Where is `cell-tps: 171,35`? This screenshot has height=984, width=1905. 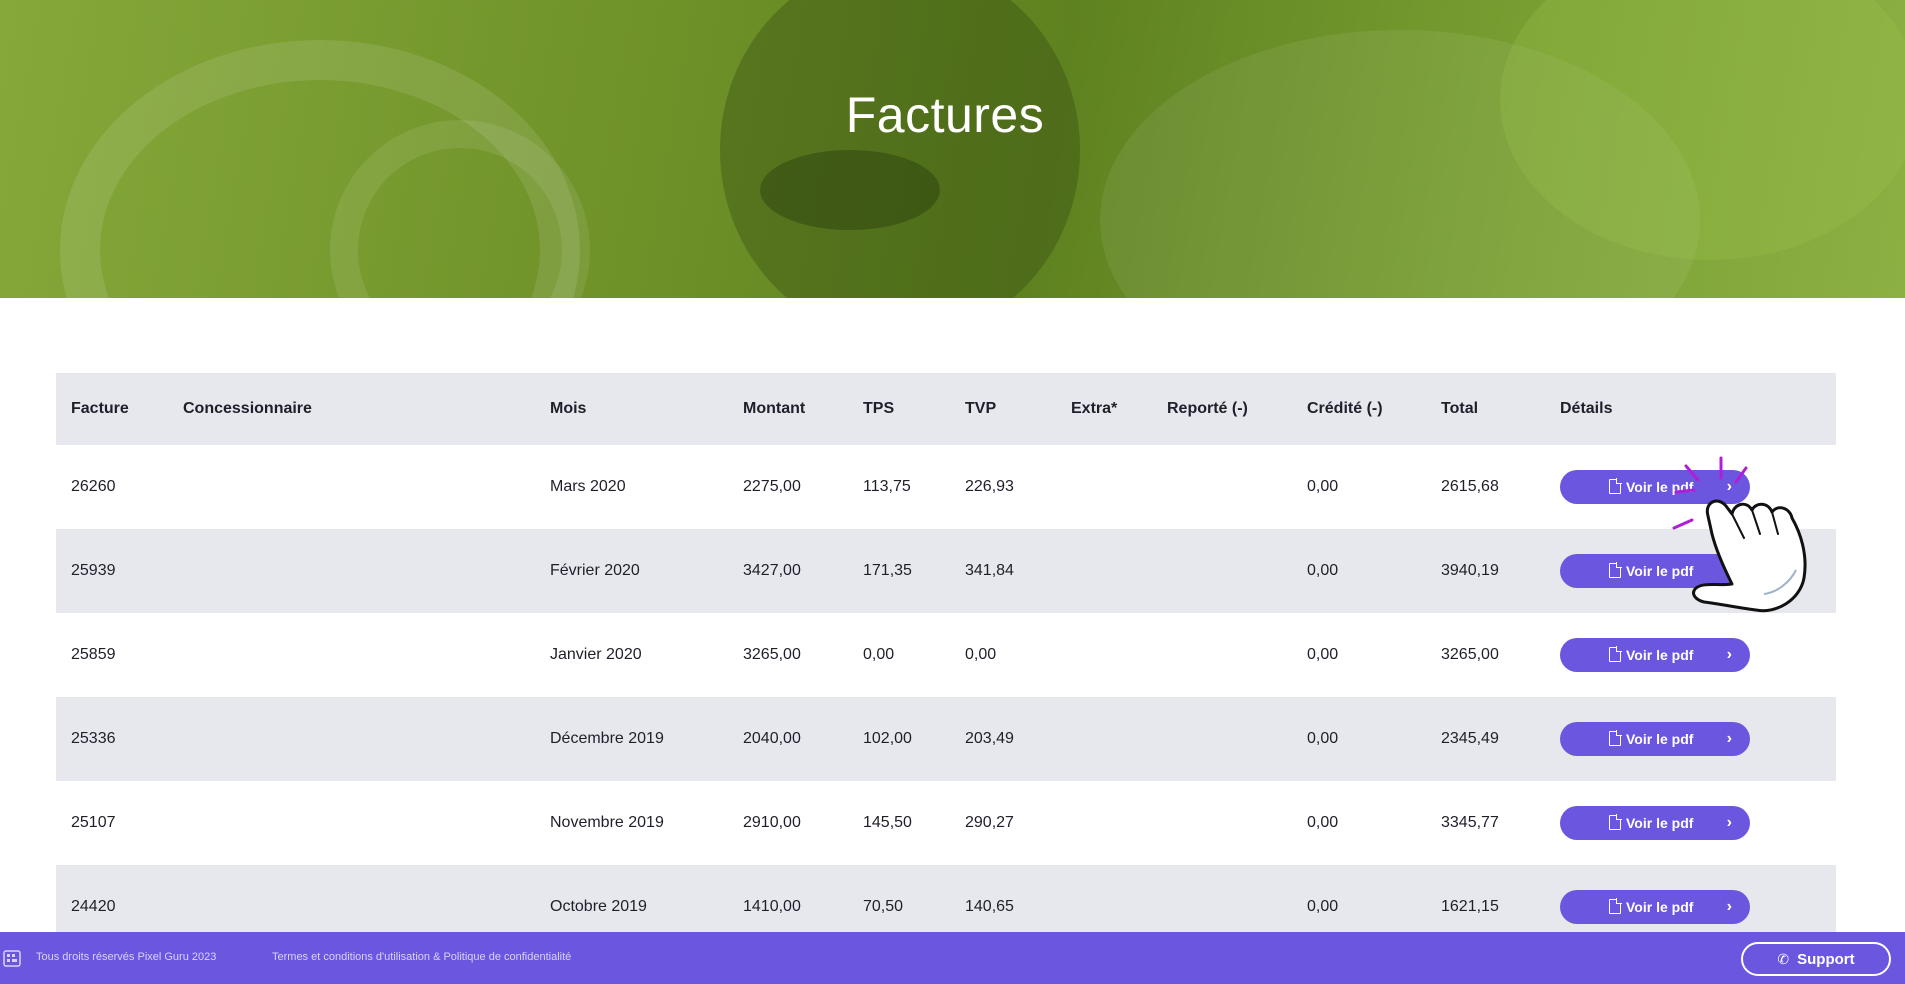
cell-tps: 171,35 is located at coordinates (887, 570).